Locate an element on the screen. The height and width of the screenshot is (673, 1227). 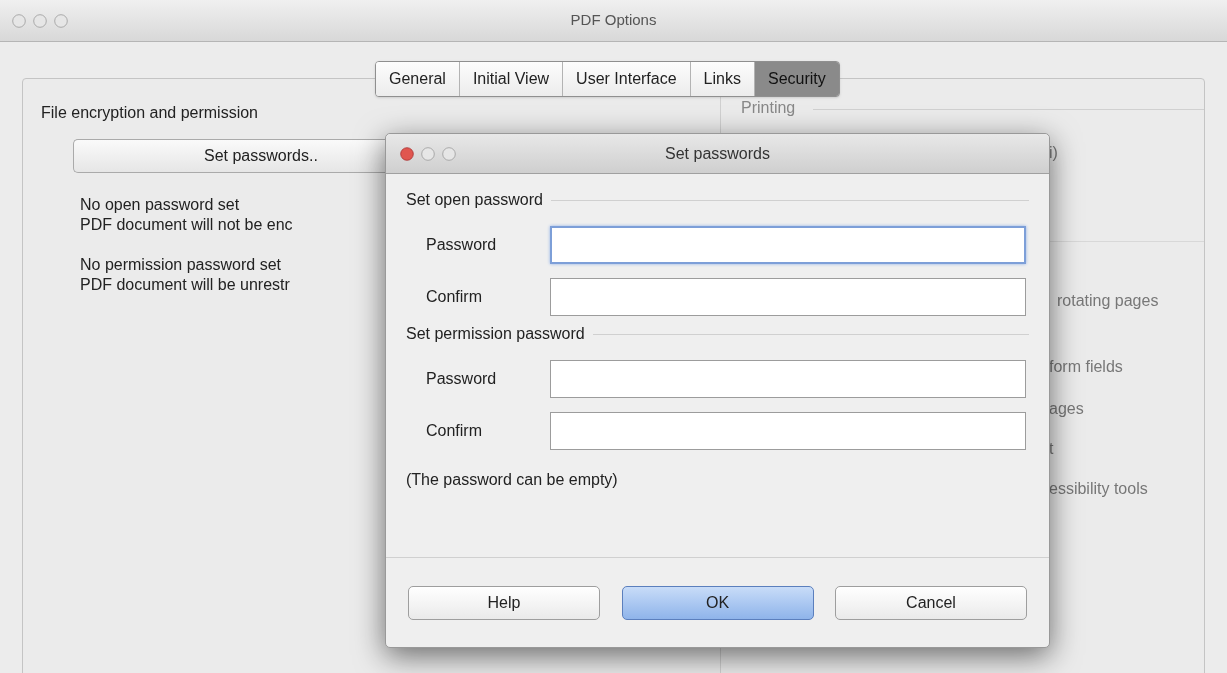
window-title: PDF Options is located at coordinates (613, 20).